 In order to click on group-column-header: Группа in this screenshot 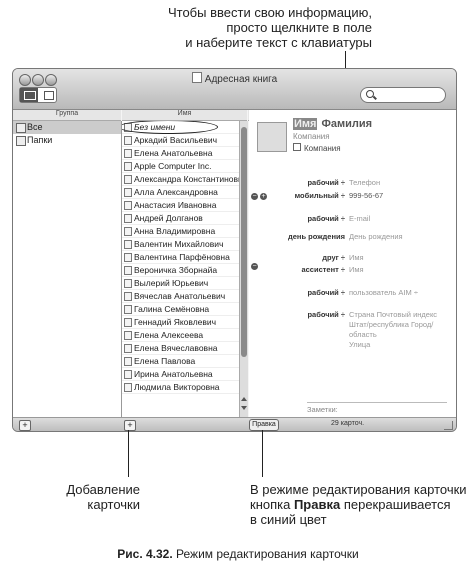, I will do `click(67, 115)`.